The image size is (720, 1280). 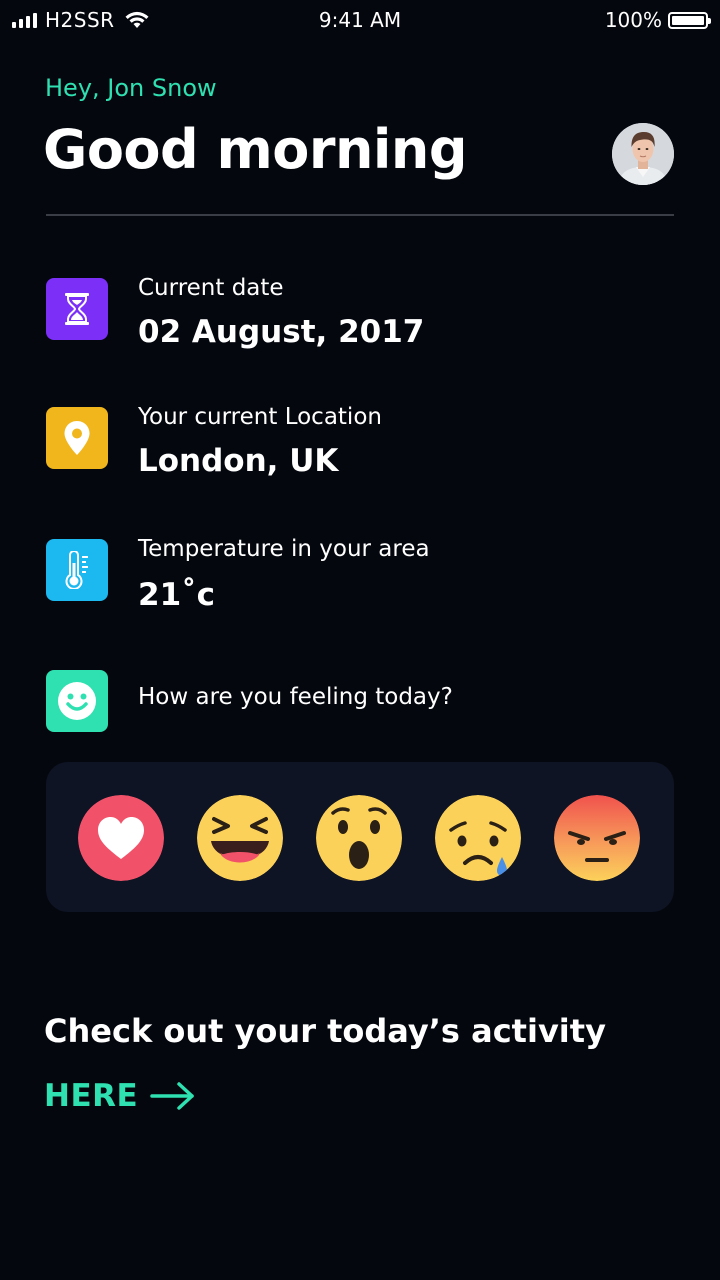 I want to click on location-pin-icon, so click(x=77, y=438).